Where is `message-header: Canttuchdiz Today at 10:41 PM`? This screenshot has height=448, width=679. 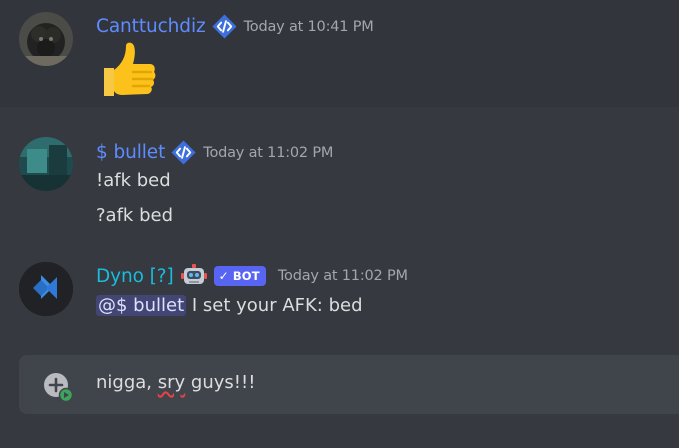
message-header: Canttuchdiz Today at 10:41 PM is located at coordinates (235, 26).